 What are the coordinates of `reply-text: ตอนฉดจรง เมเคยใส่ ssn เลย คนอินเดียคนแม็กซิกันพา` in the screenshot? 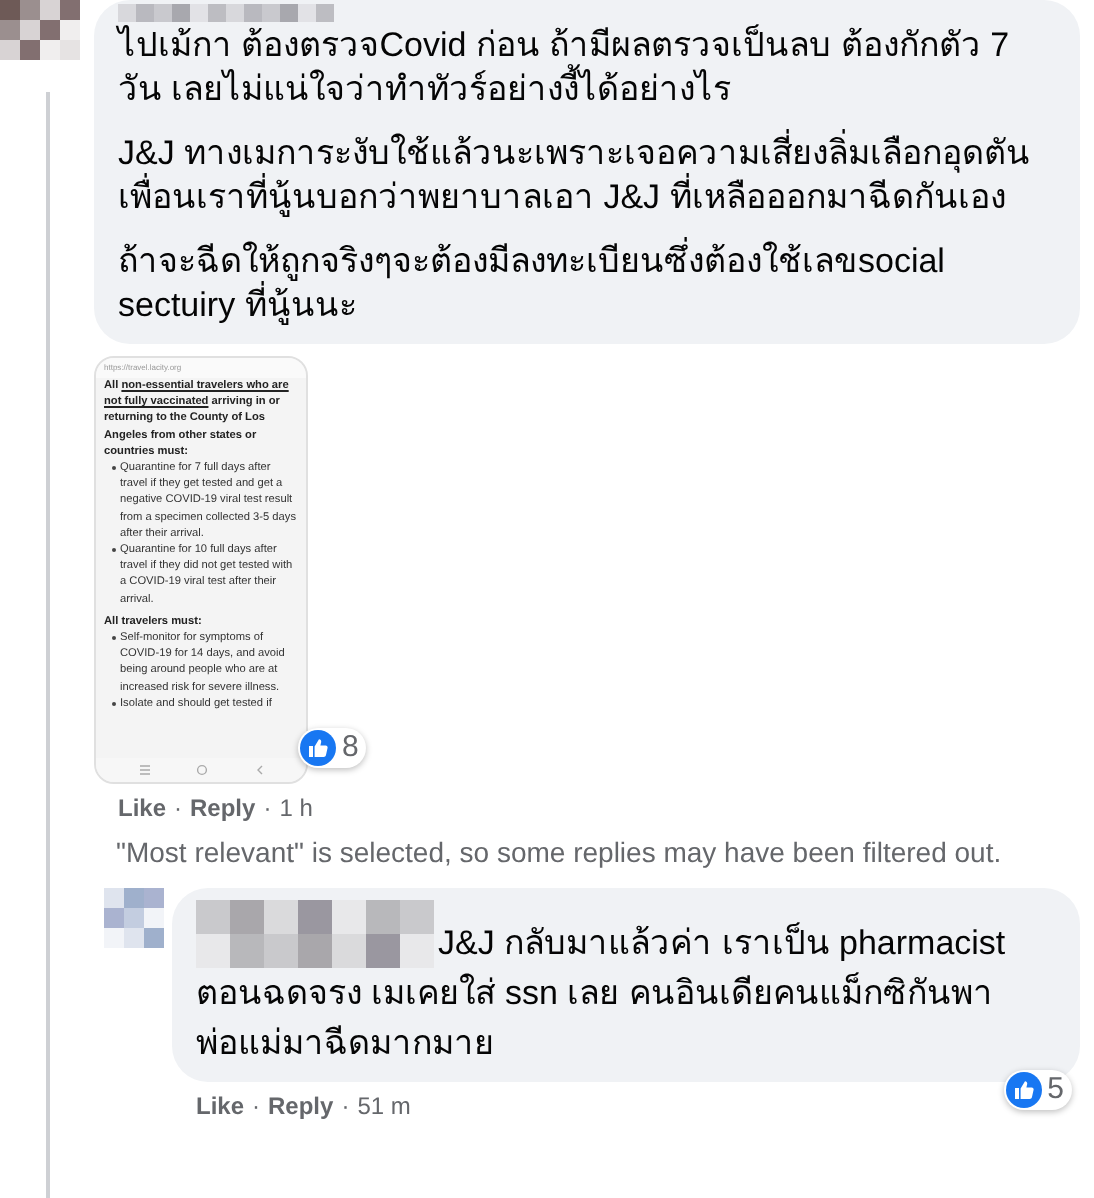 It's located at (595, 993).